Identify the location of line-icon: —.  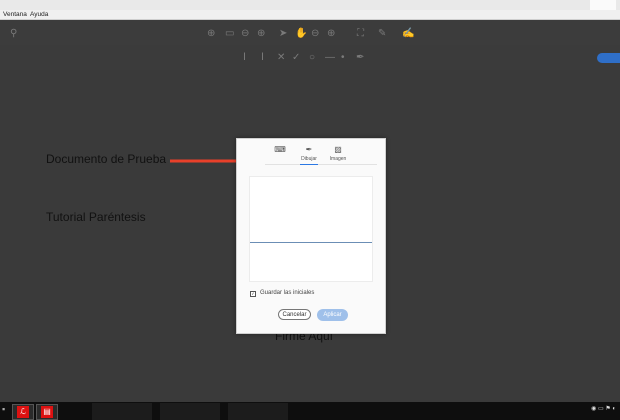
(330, 58).